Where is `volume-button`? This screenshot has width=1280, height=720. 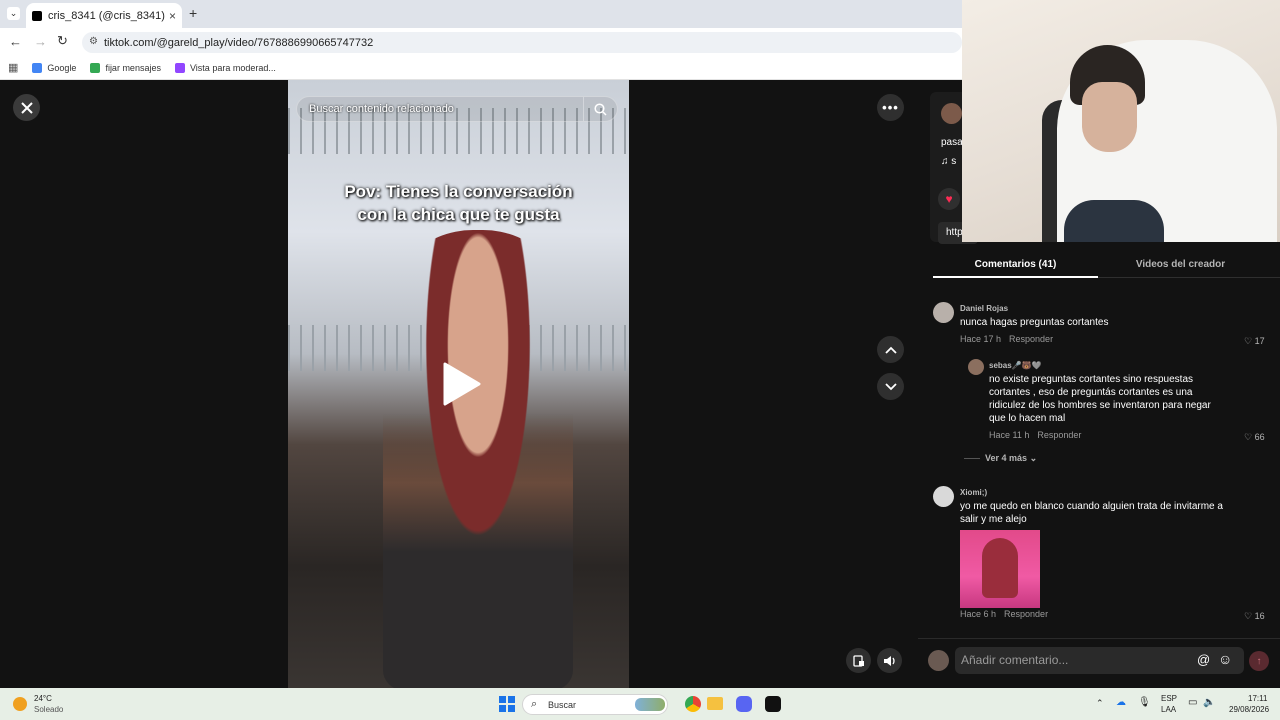
volume-button is located at coordinates (889, 660).